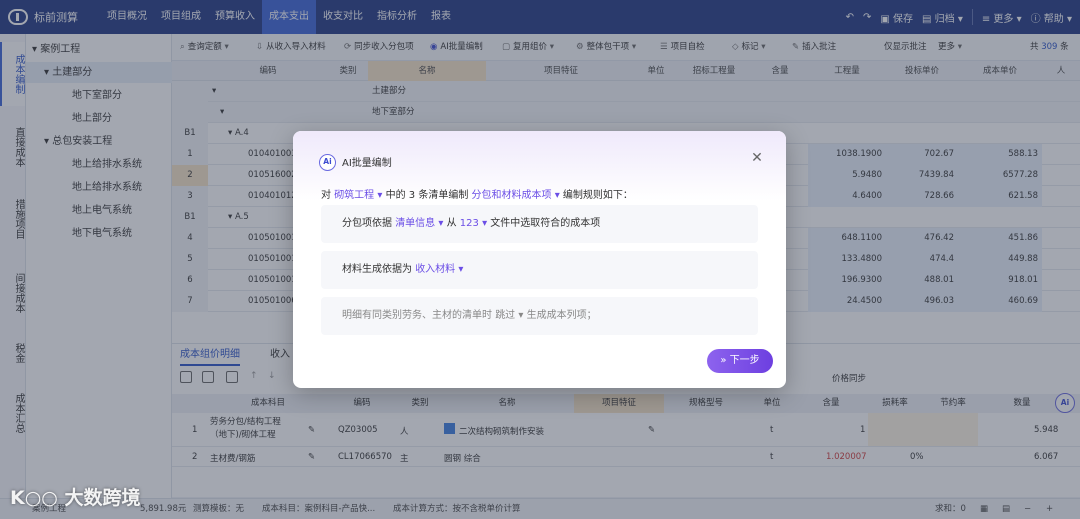 The height and width of the screenshot is (519, 1080). I want to click on rule-label: 明细有同类别劳务、主材的清单时, so click(417, 315).